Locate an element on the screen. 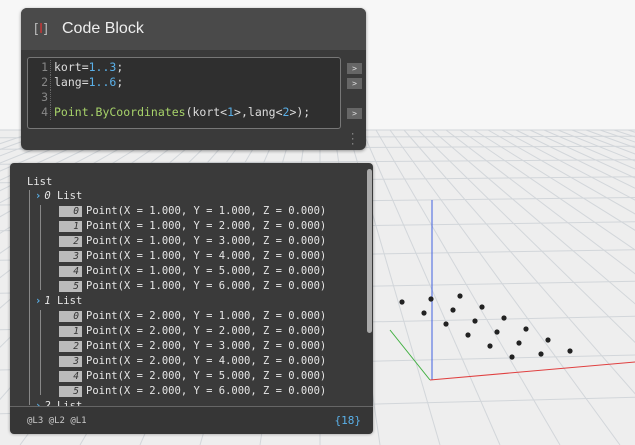 Image resolution: width=635 pixels, height=445 pixels. group-index: 1 is located at coordinates (47, 301).